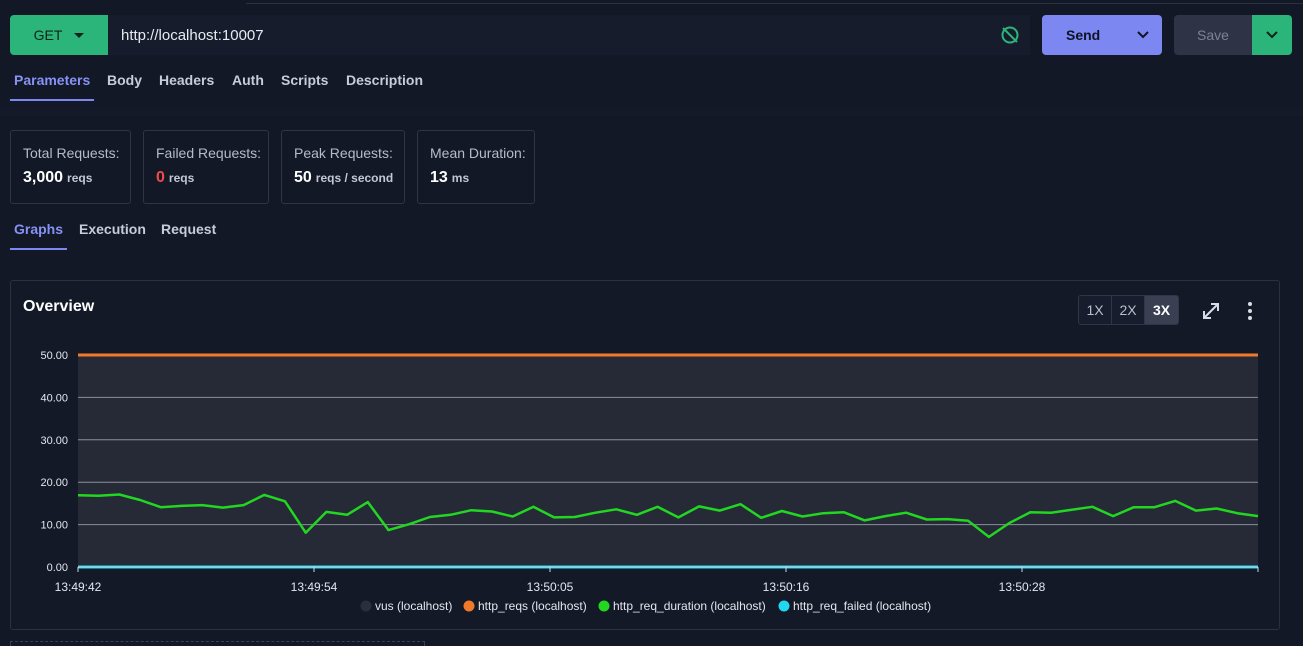  I want to click on x-tick-label: 13:50:16, so click(786, 587).